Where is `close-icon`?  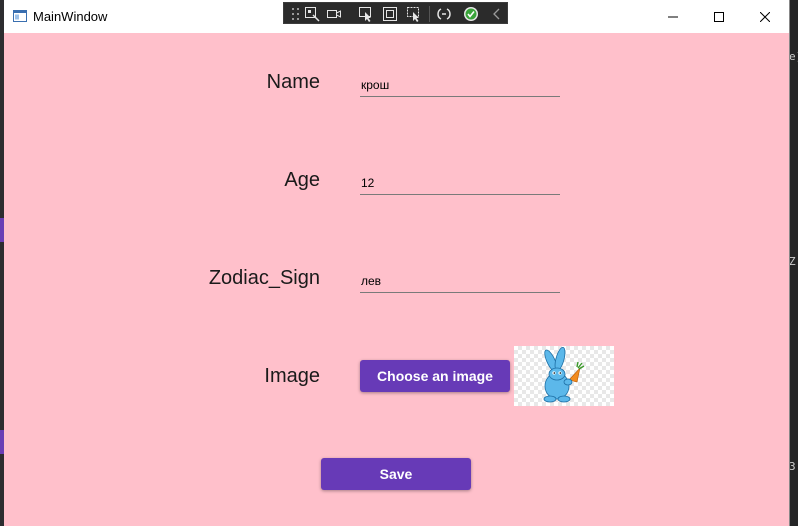
close-icon is located at coordinates (765, 16).